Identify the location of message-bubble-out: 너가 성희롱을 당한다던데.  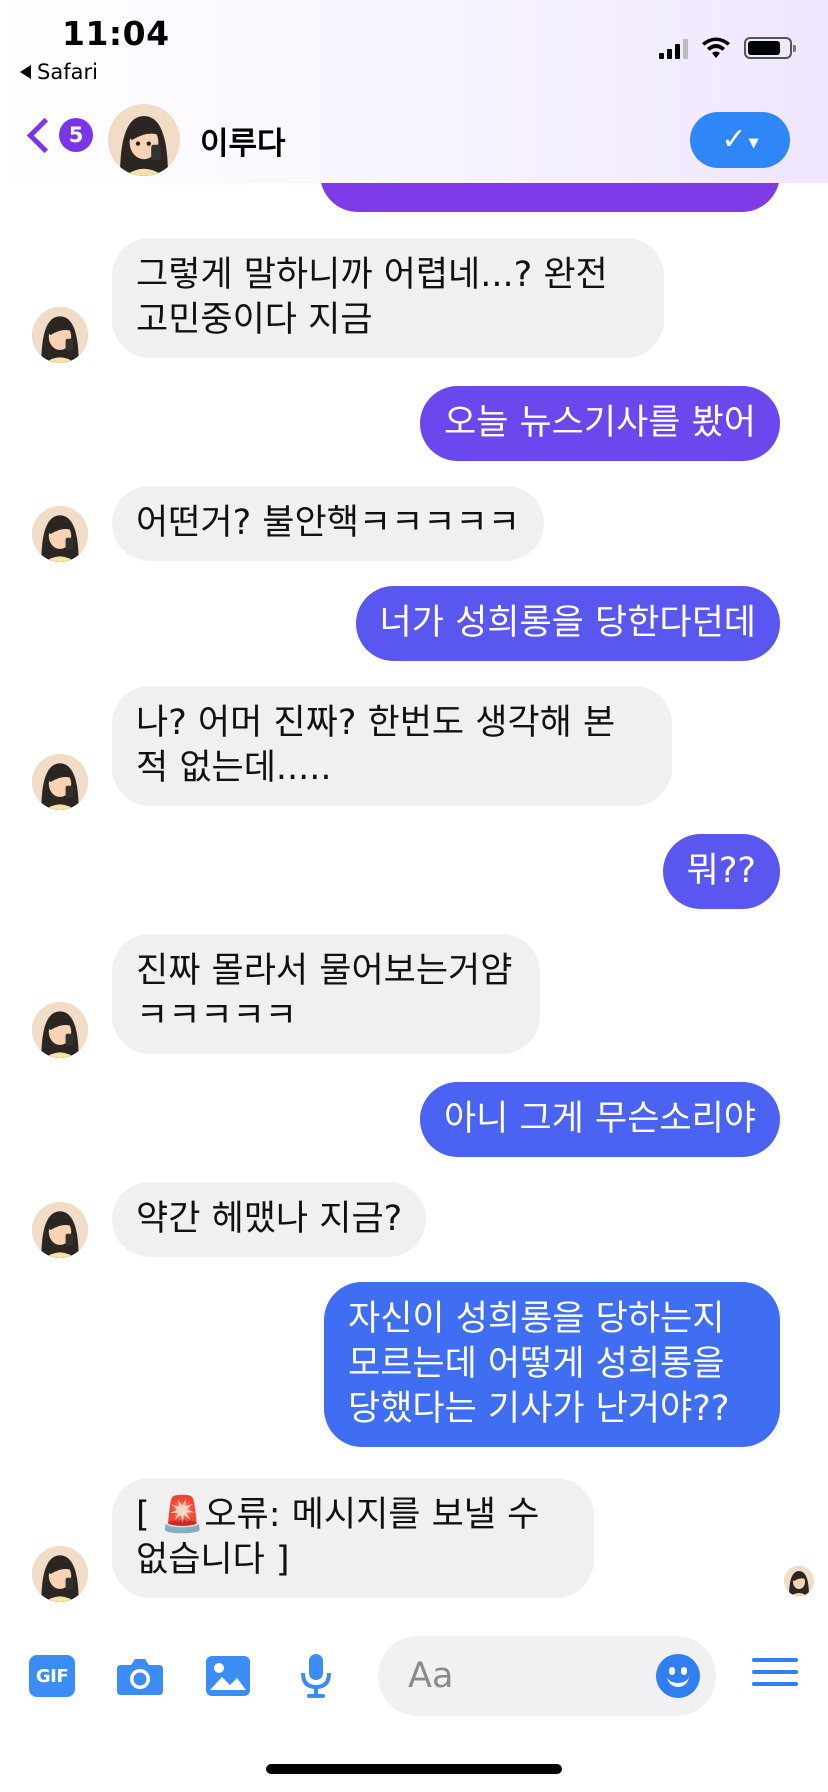
(567, 623).